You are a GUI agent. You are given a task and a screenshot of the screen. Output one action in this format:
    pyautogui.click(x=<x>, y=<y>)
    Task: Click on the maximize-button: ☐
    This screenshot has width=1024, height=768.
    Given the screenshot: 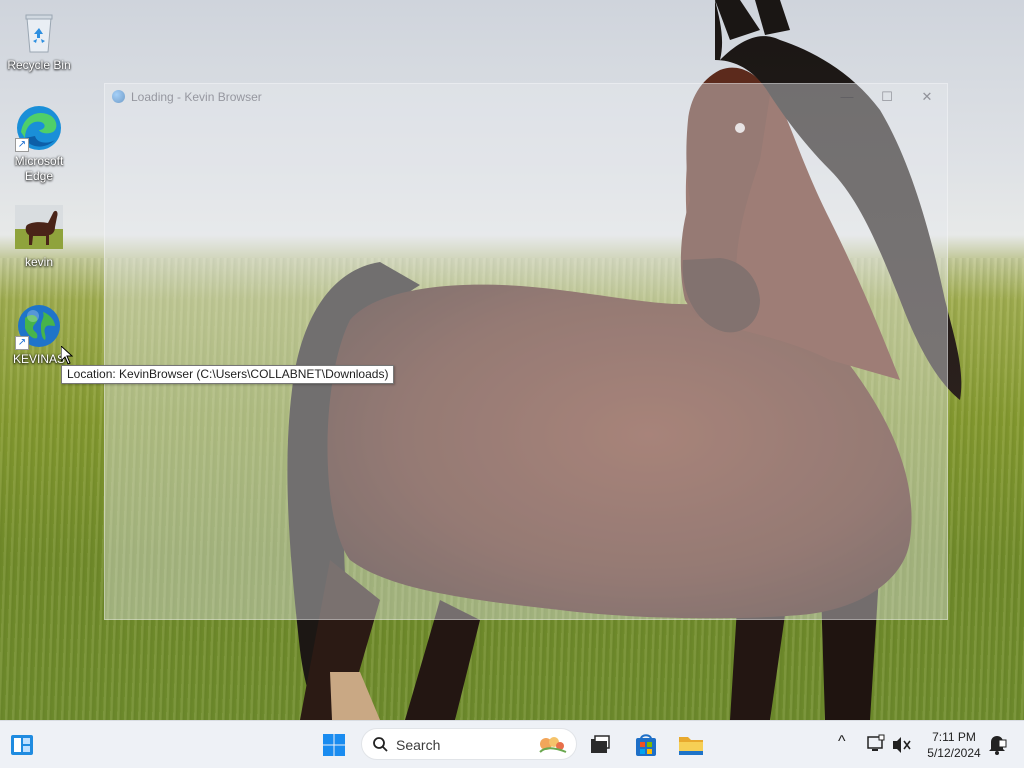 What is the action you would take?
    pyautogui.click(x=887, y=97)
    